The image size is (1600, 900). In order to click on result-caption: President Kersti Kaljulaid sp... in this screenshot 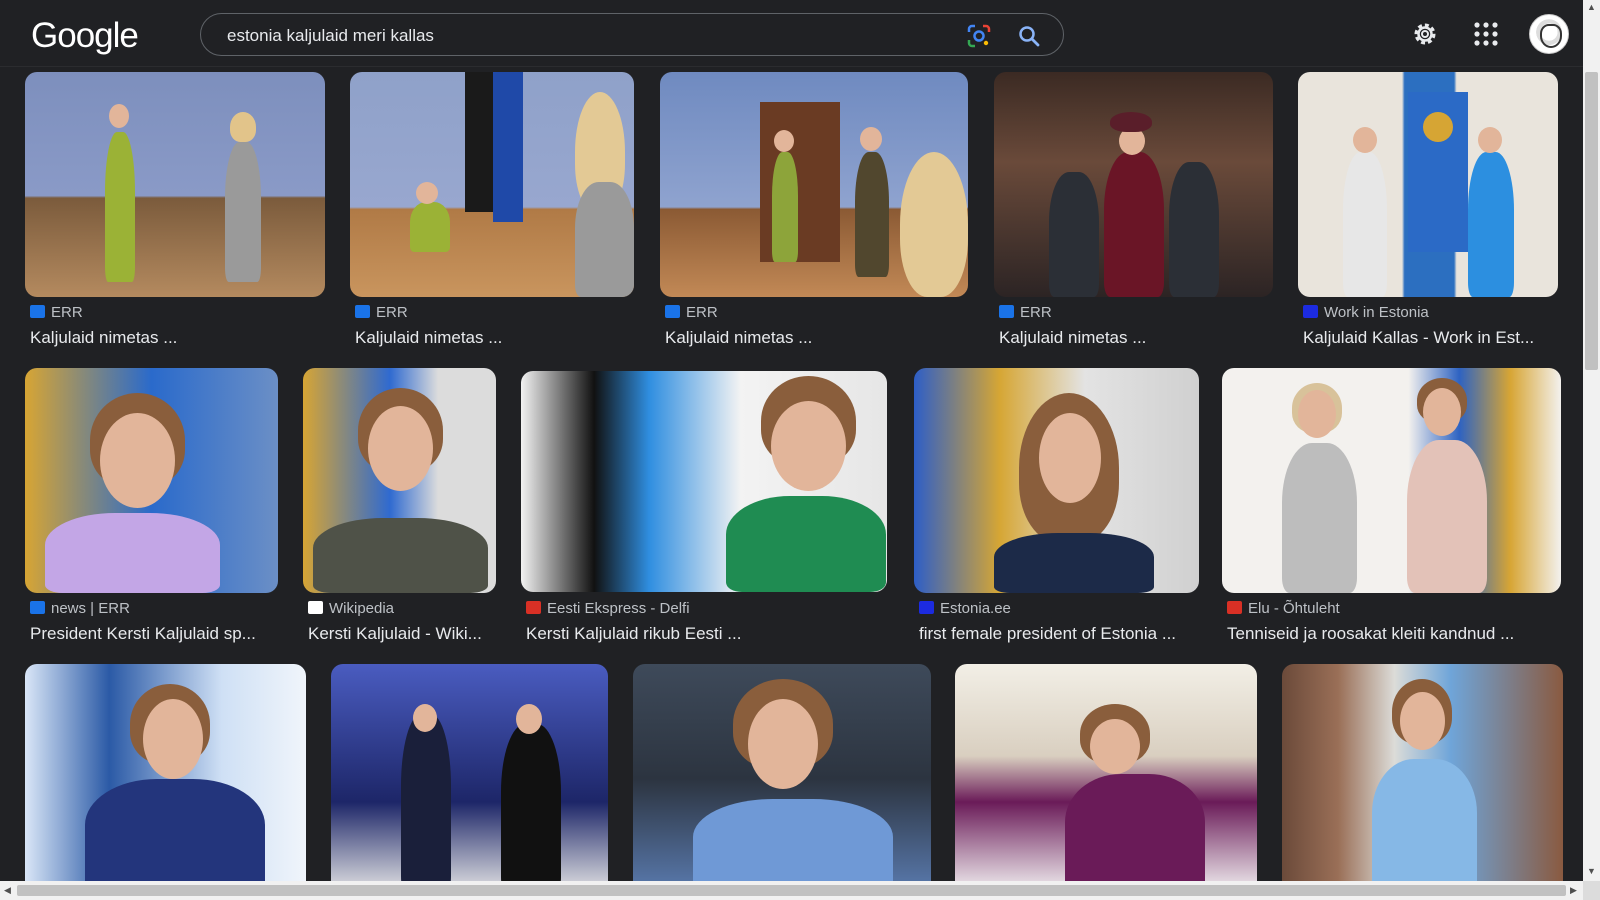, I will do `click(143, 634)`.